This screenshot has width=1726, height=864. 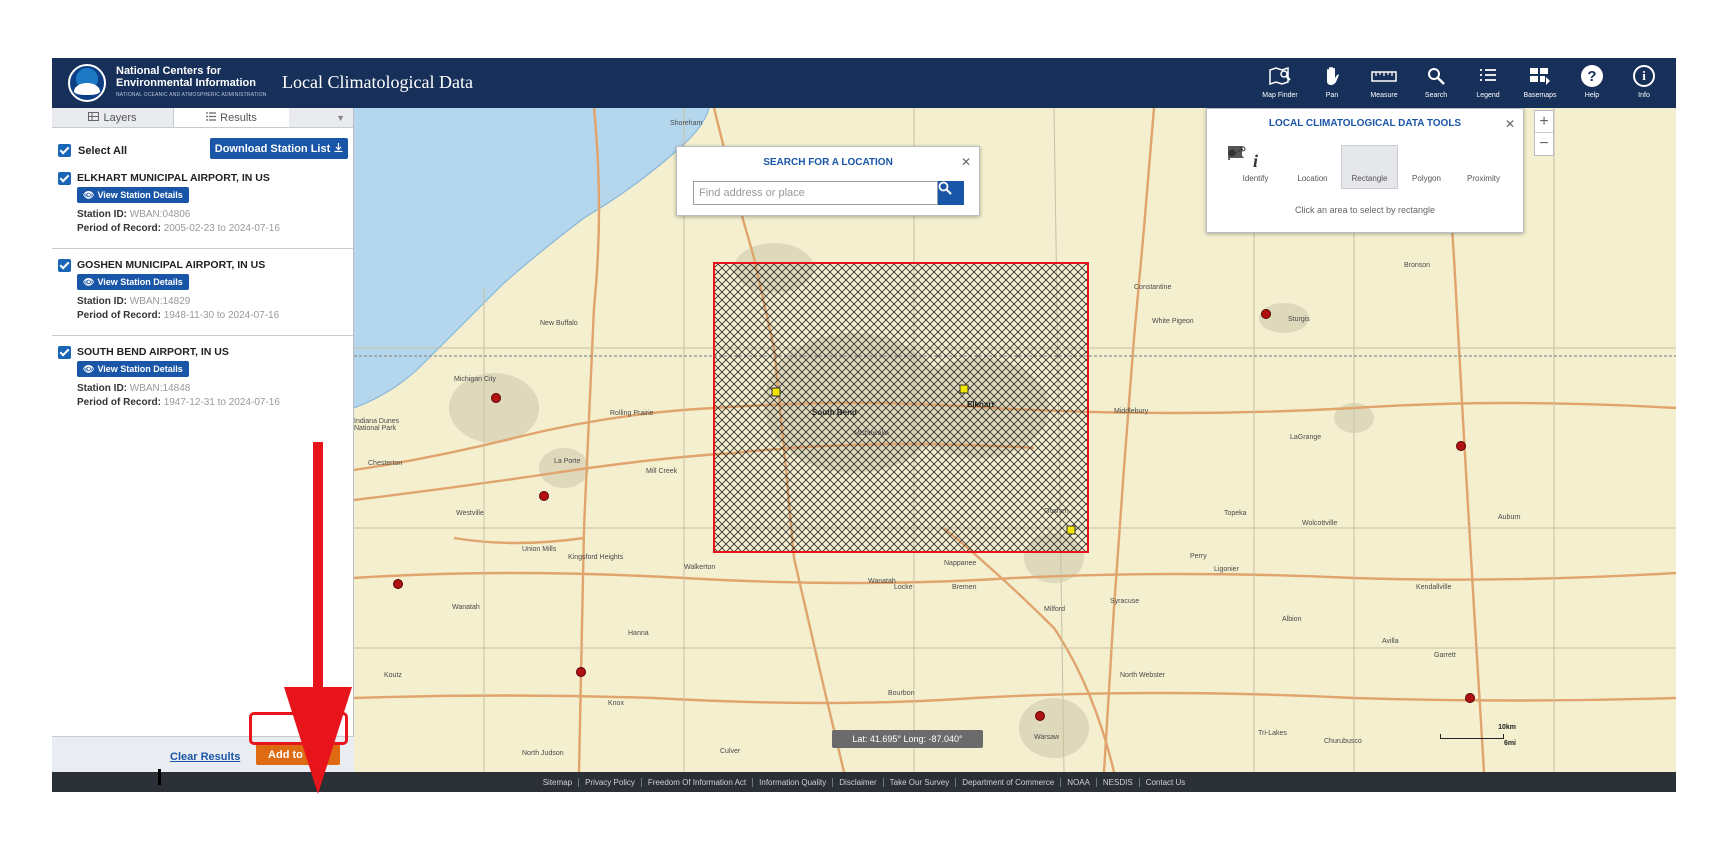 What do you see at coordinates (815, 193) in the screenshot?
I see `search-input` at bounding box center [815, 193].